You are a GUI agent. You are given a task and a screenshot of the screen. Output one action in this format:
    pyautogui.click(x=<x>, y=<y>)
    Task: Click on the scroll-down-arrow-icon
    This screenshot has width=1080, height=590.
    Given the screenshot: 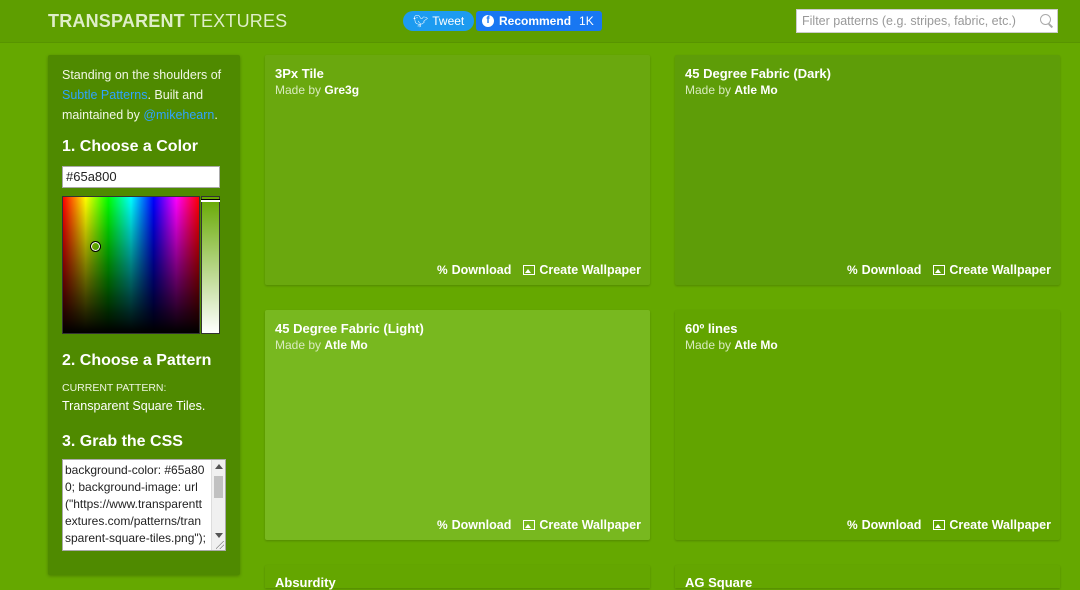 What is the action you would take?
    pyautogui.click(x=219, y=535)
    